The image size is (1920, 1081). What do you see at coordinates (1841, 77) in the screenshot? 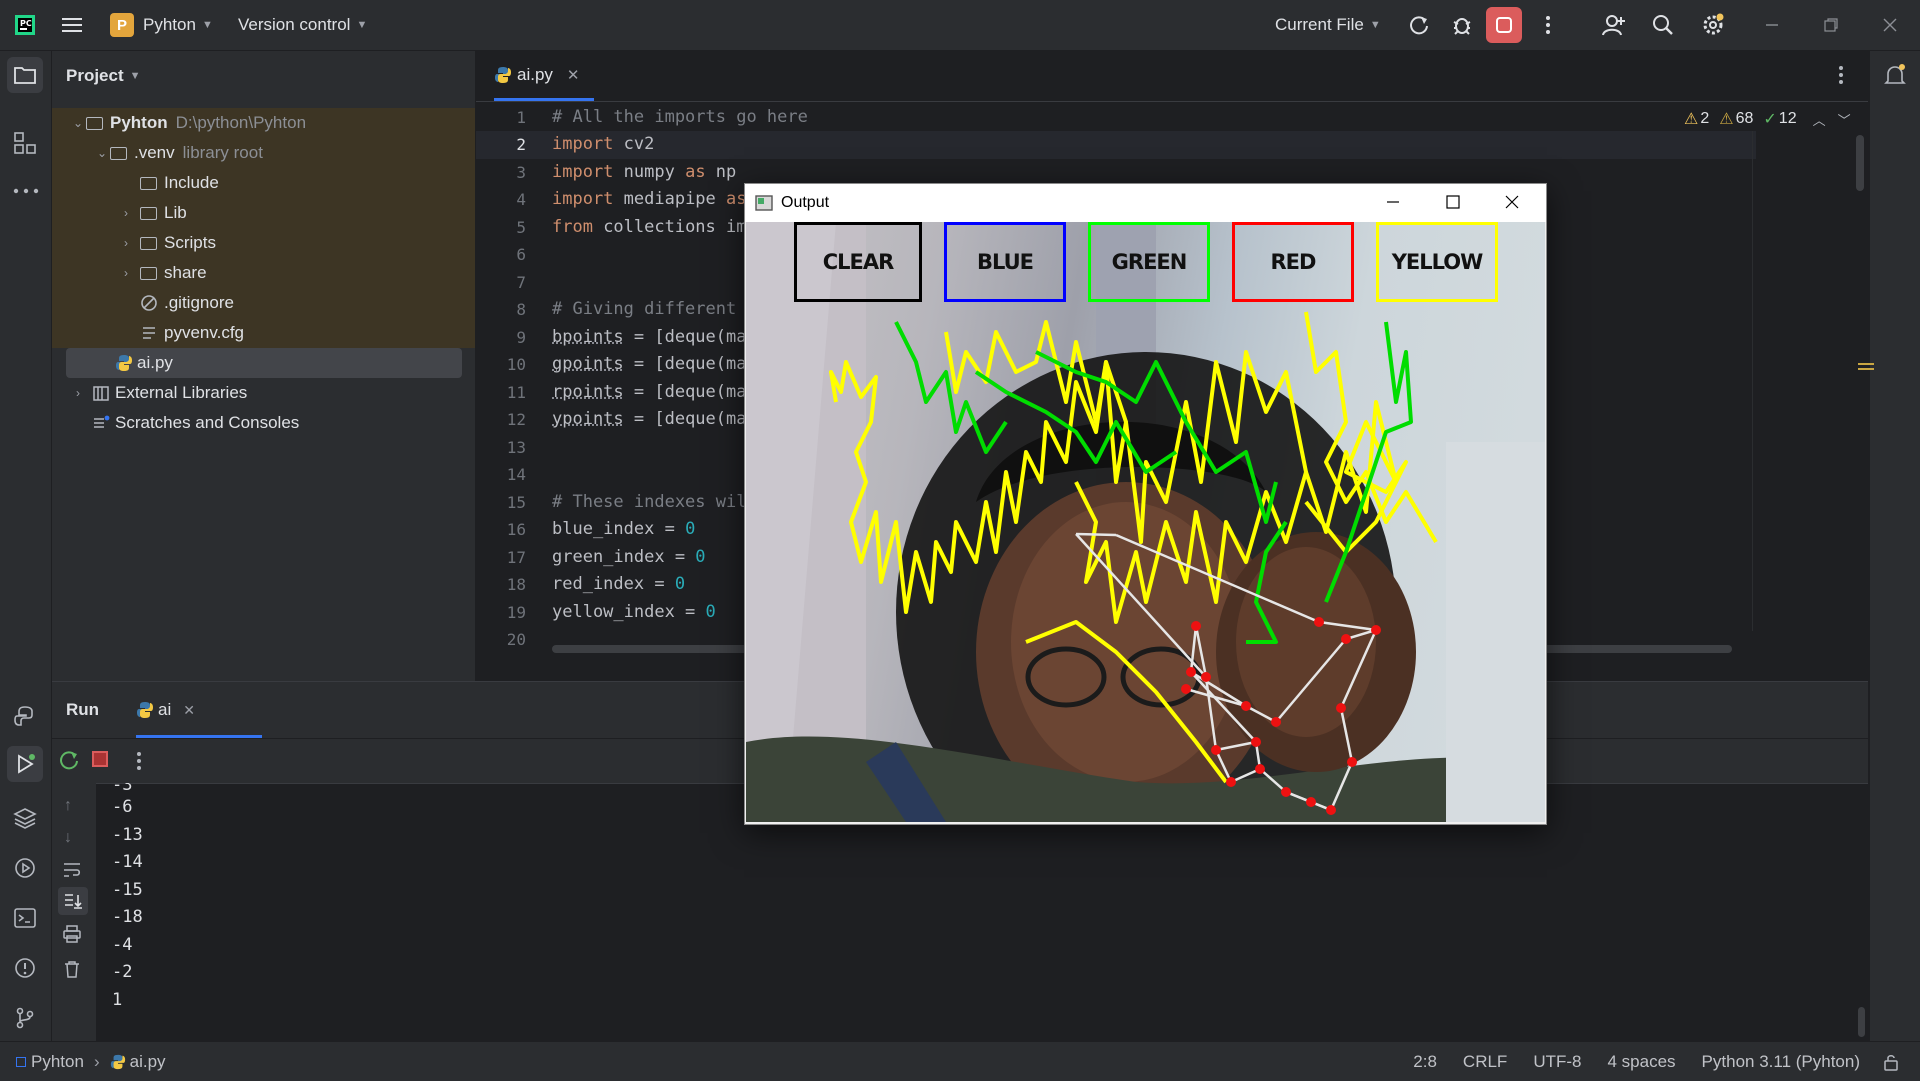
I see `editor-more-icon` at bounding box center [1841, 77].